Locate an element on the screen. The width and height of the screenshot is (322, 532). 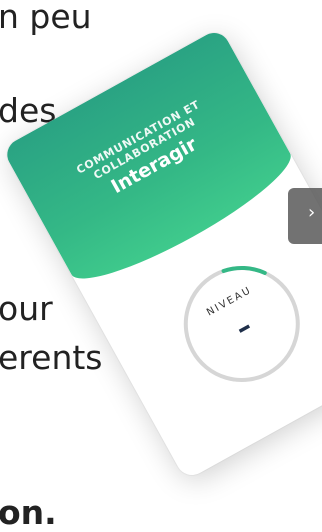
next-button: › is located at coordinates (305, 216).